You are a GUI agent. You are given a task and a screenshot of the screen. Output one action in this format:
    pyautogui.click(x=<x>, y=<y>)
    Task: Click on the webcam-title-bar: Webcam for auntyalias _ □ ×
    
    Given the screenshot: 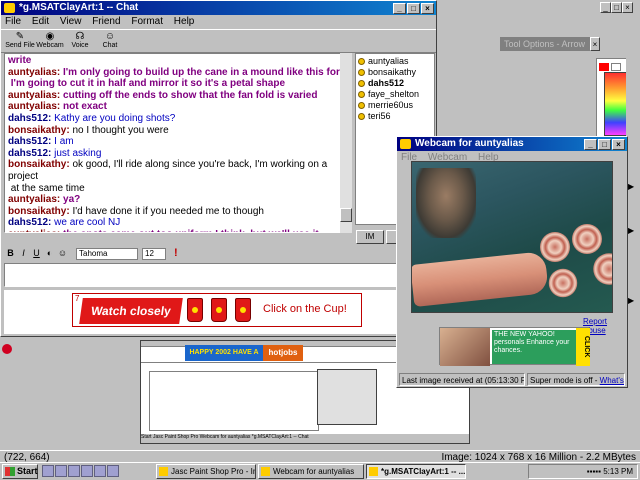 What is the action you would take?
    pyautogui.click(x=512, y=144)
    